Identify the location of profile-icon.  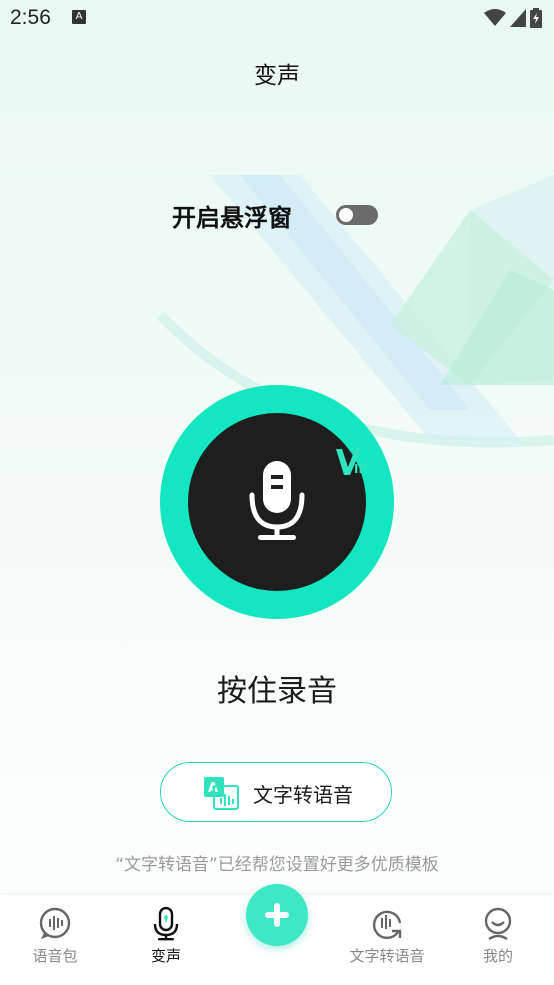
(498, 924).